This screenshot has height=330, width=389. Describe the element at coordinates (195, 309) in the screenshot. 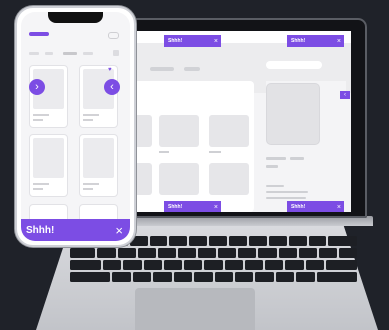

I see `trackpad` at that location.